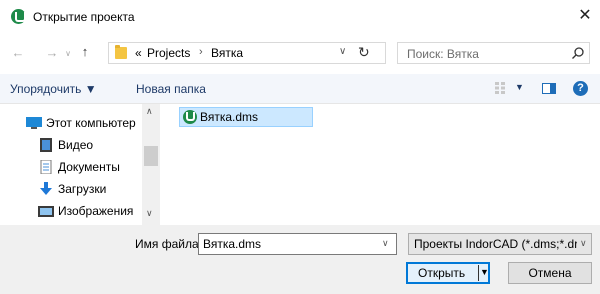 Image resolution: width=600 pixels, height=294 pixels. Describe the element at coordinates (18, 53) in the screenshot. I see `back-arrow-icon: ←` at that location.